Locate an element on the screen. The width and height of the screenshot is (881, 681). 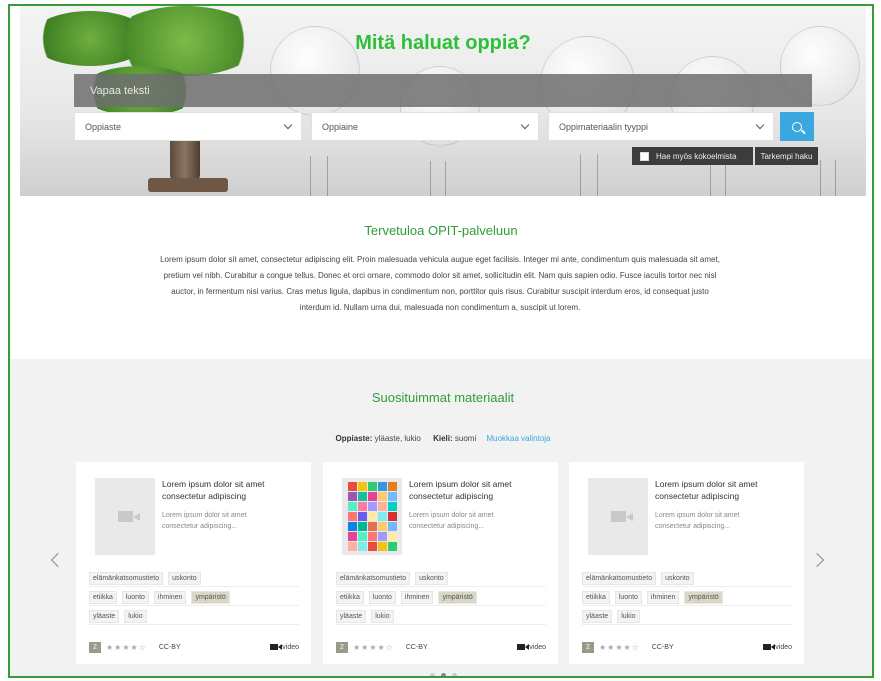
chevron-down-icon is located at coordinates (525, 125).